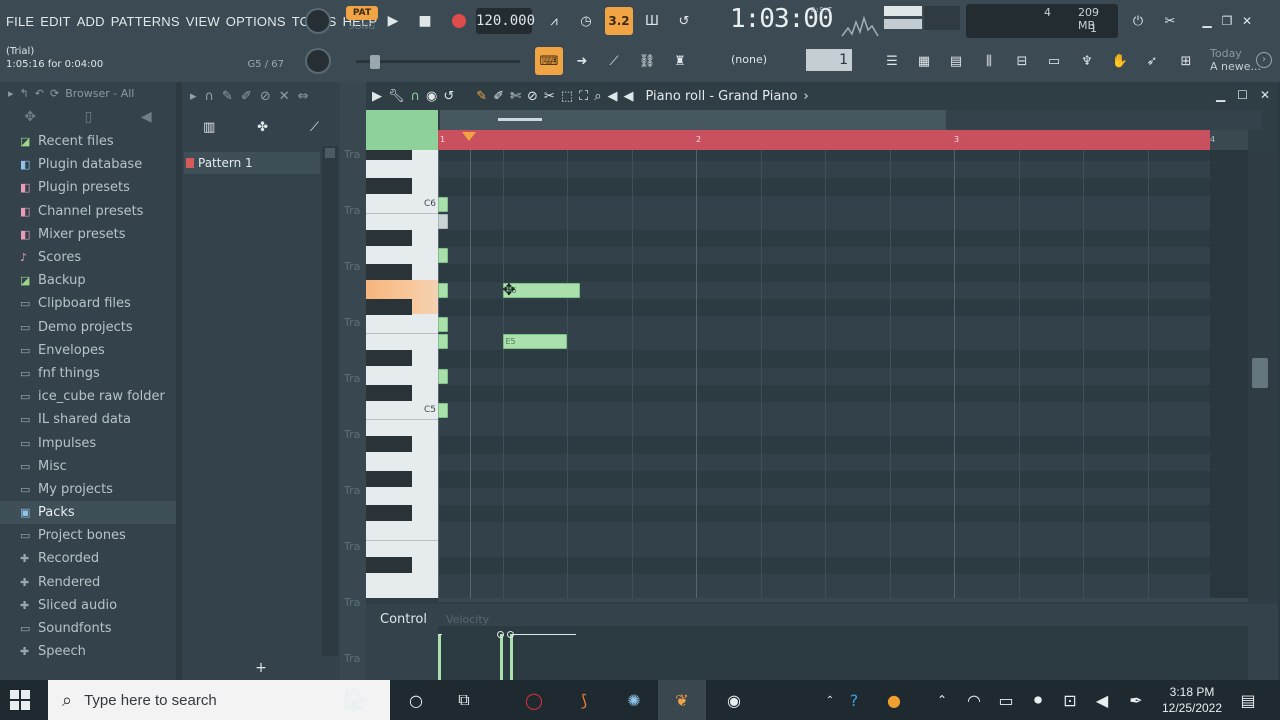 This screenshot has width=1280, height=720. I want to click on menu-patterns: PATTERNS, so click(145, 21).